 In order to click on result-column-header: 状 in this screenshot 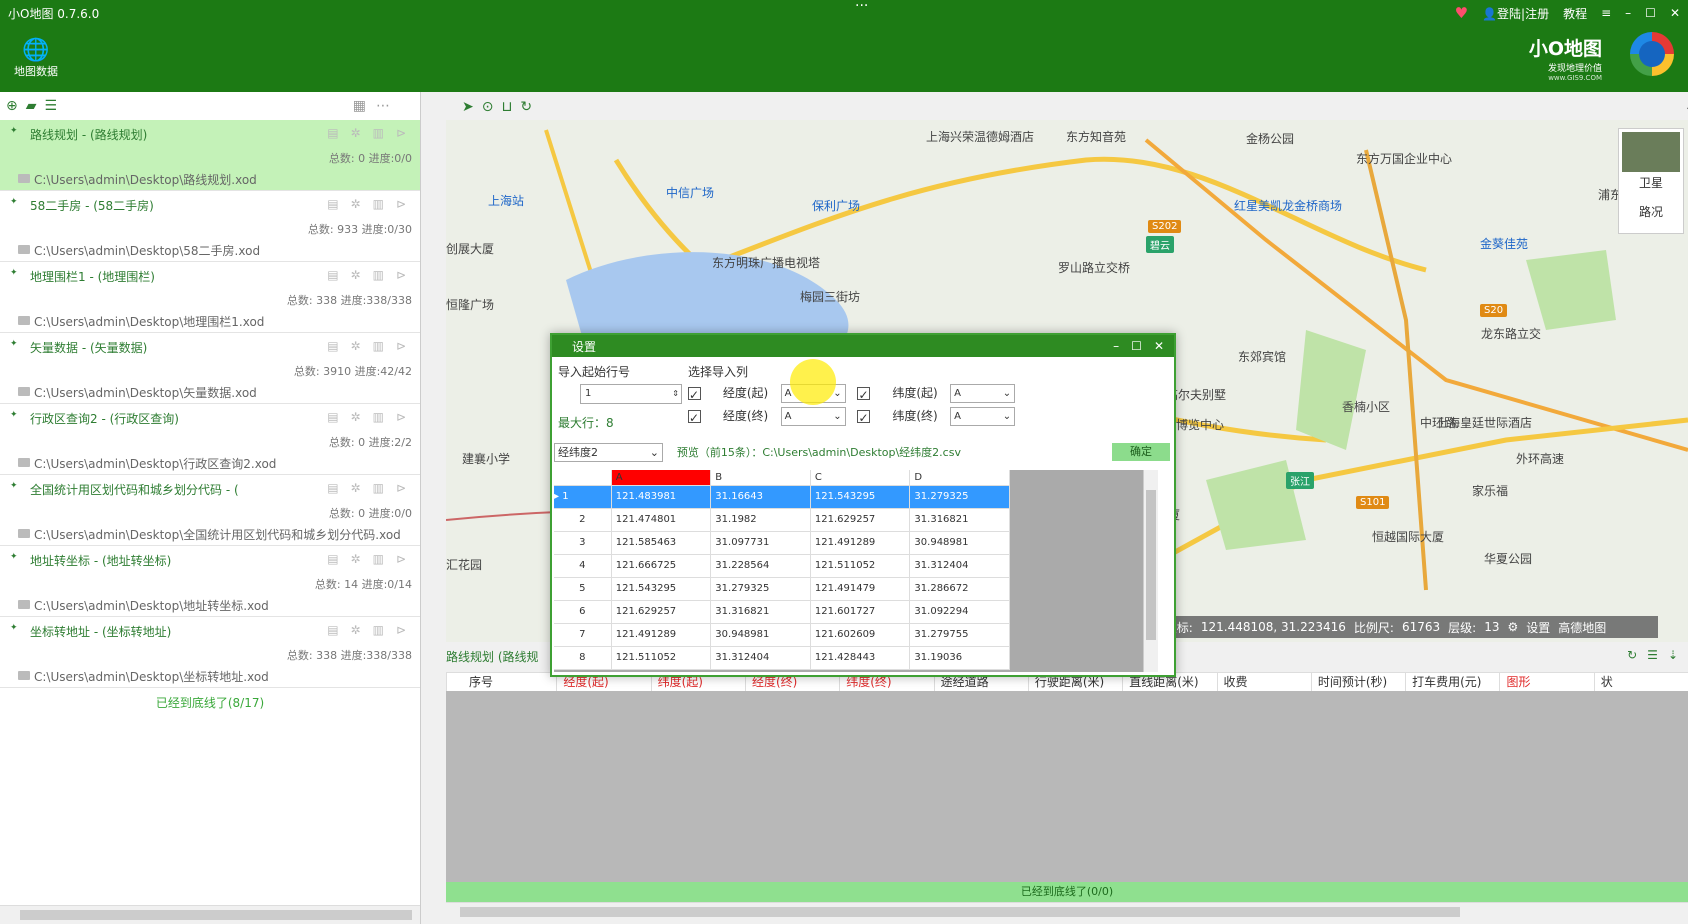, I will do `click(1641, 682)`.